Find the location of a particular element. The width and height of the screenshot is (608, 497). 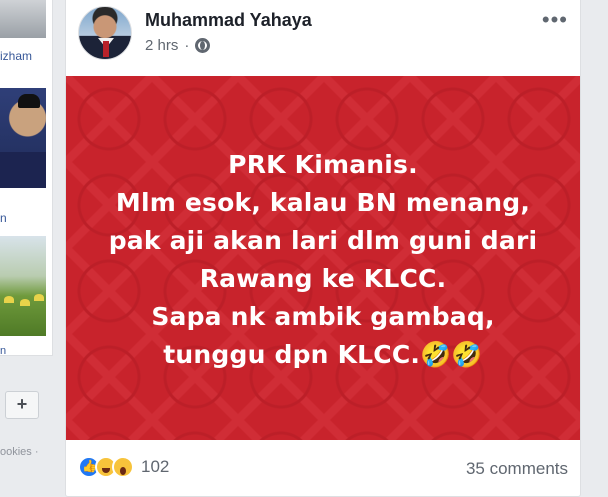

globe-icon is located at coordinates (203, 45).